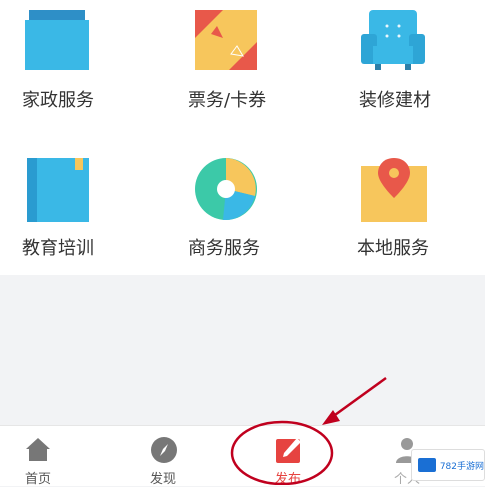 This screenshot has height=487, width=485. I want to click on watermark-text: 782手游网, so click(461, 466).